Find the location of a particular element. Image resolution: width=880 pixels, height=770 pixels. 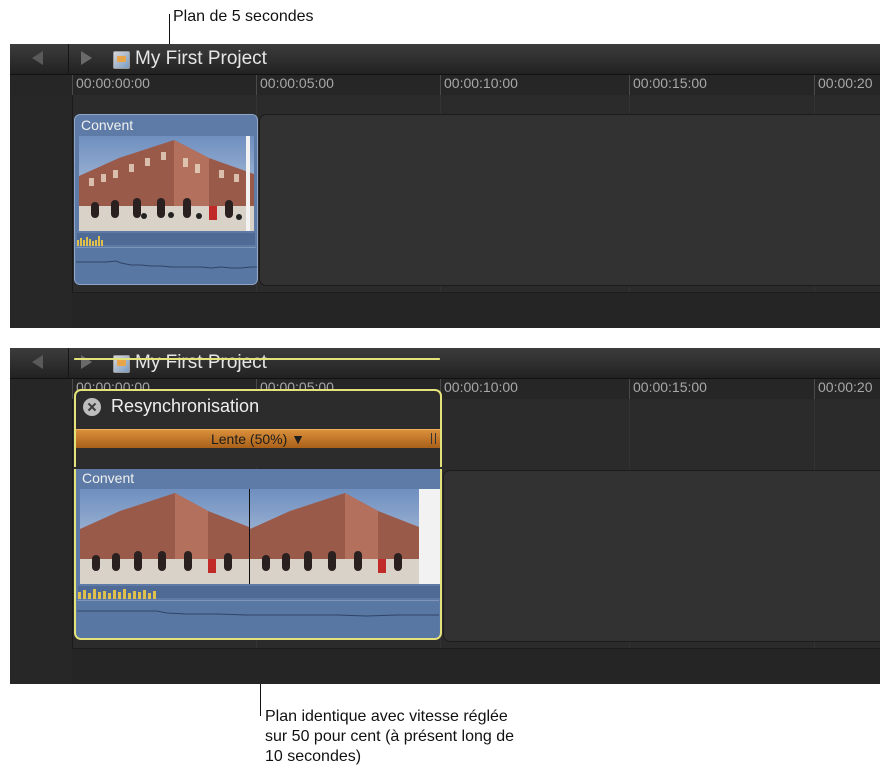

building-thumbnails is located at coordinates (260, 536).